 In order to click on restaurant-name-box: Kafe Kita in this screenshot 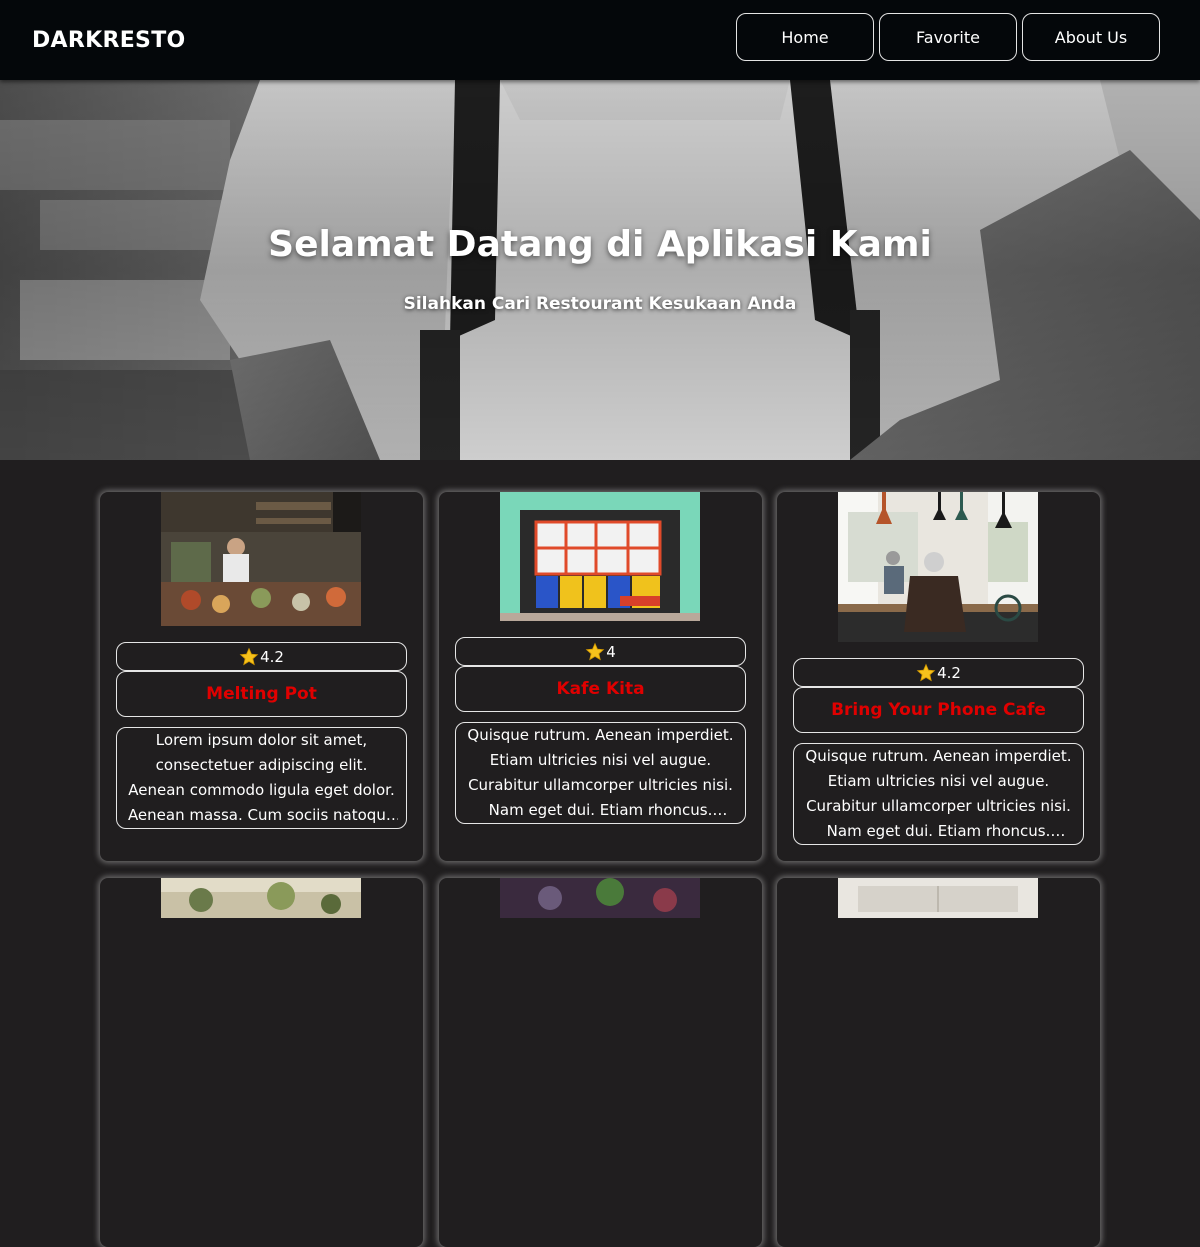, I will do `click(600, 689)`.